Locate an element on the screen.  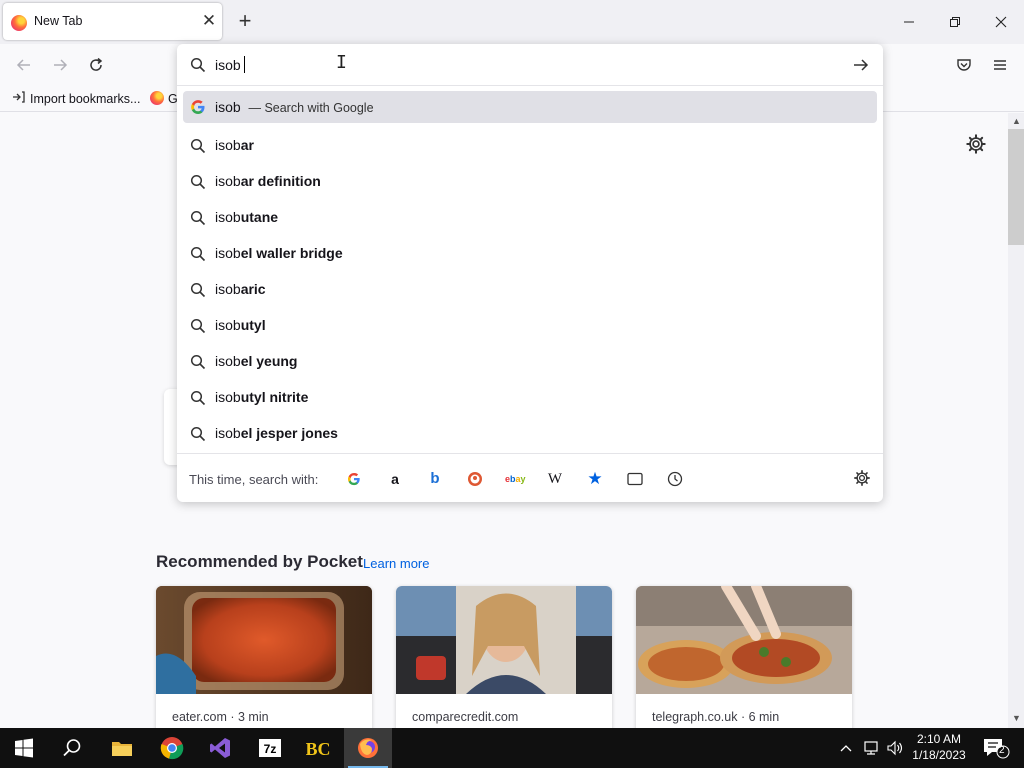
suggestion-item: isobutane is located at coordinates (530, 217).